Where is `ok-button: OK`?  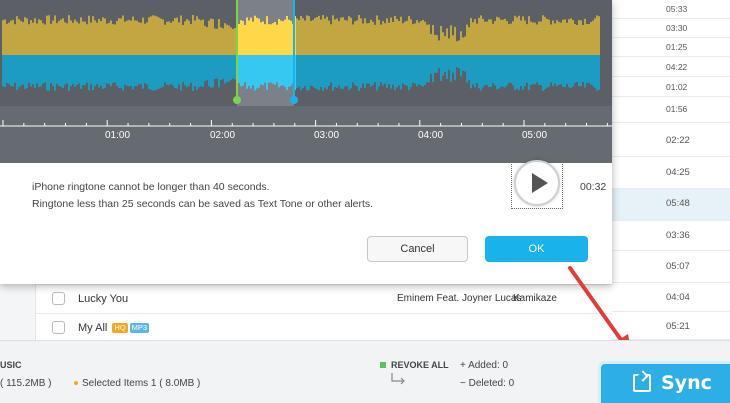 ok-button: OK is located at coordinates (536, 249).